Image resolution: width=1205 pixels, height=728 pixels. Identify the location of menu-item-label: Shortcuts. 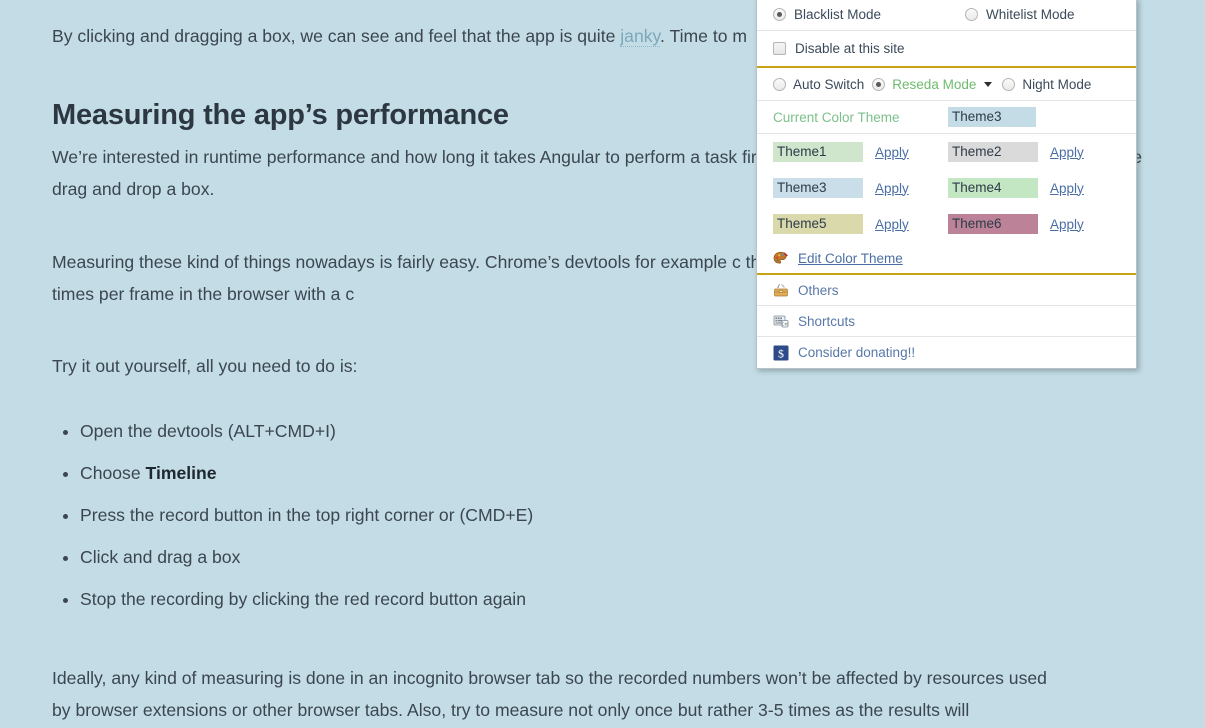
(827, 321).